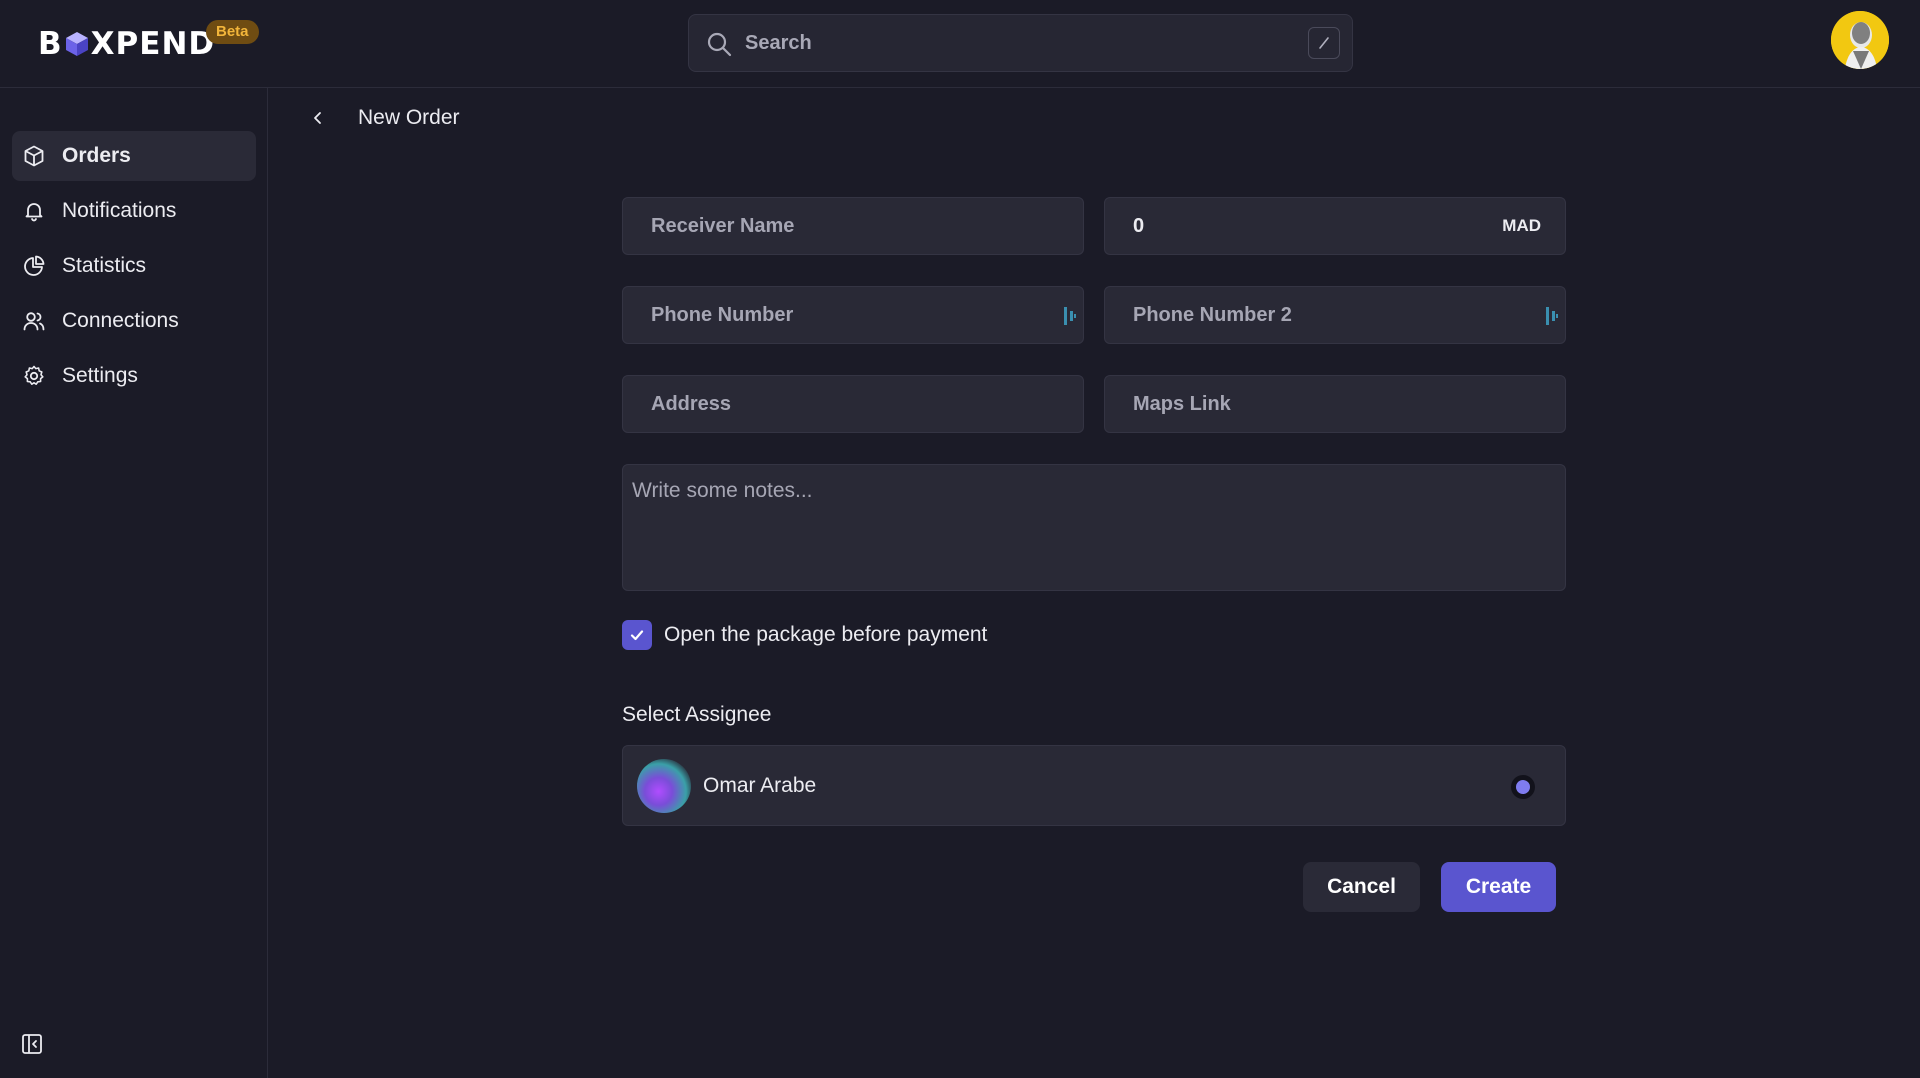 The width and height of the screenshot is (1920, 1078). Describe the element at coordinates (1005, 43) in the screenshot. I see `search-input` at that location.